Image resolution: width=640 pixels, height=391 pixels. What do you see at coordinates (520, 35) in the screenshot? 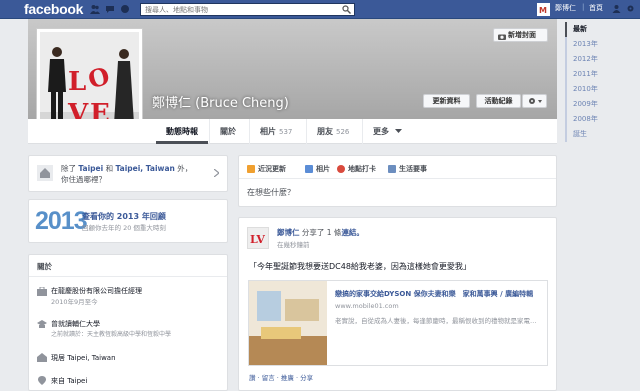
I see `add-cover-button: 新增封面` at bounding box center [520, 35].